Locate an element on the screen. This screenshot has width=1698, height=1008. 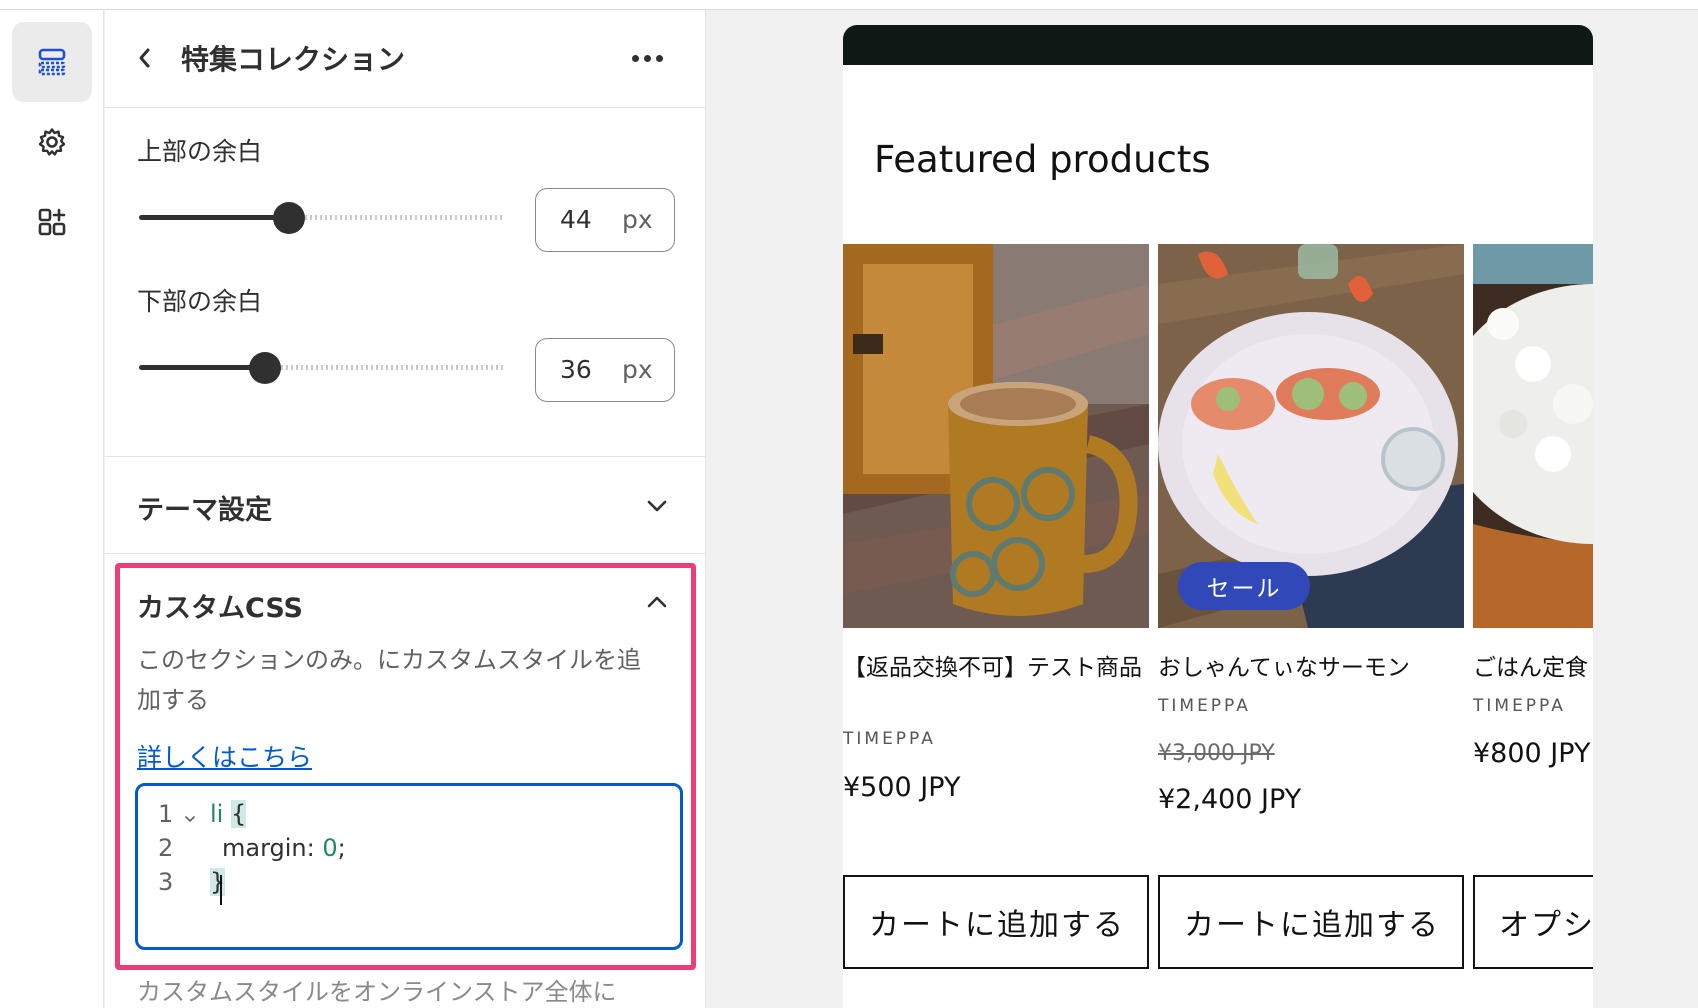
code-value: 0 is located at coordinates (330, 848).